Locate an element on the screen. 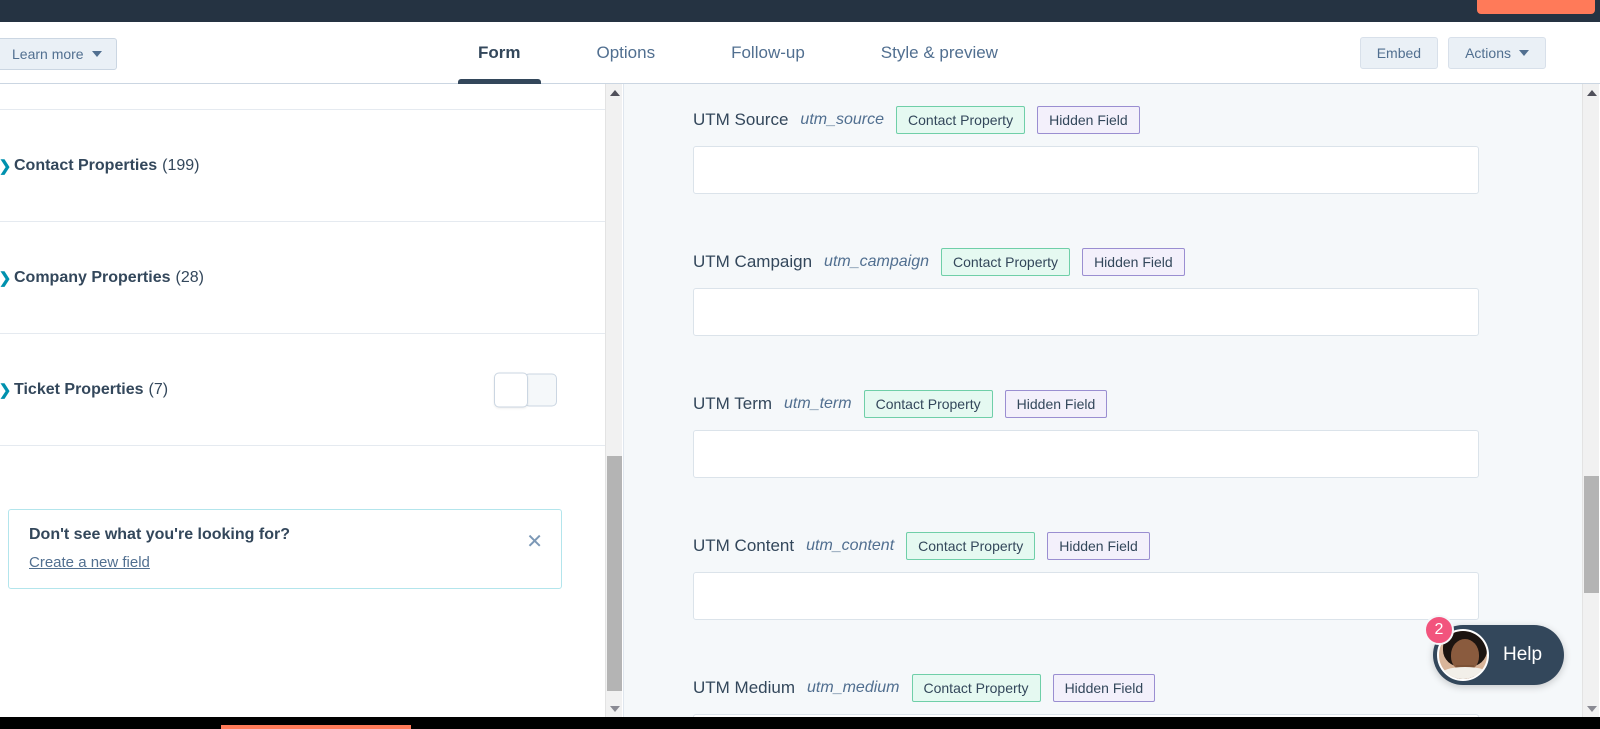 The height and width of the screenshot is (729, 1600). tab-follow-up-label: Follow-up is located at coordinates (768, 52).